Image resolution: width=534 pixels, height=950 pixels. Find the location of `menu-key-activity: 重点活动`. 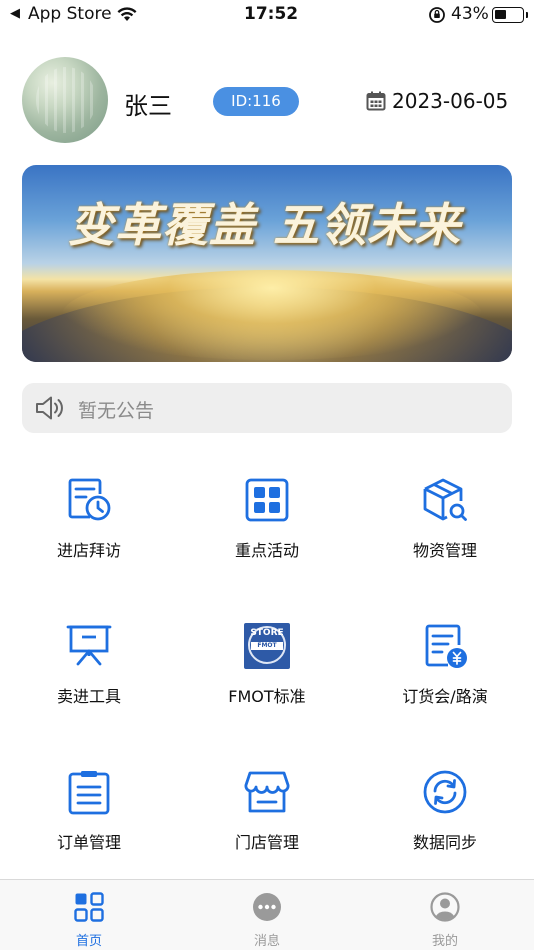

menu-key-activity: 重点活动 is located at coordinates (267, 542).